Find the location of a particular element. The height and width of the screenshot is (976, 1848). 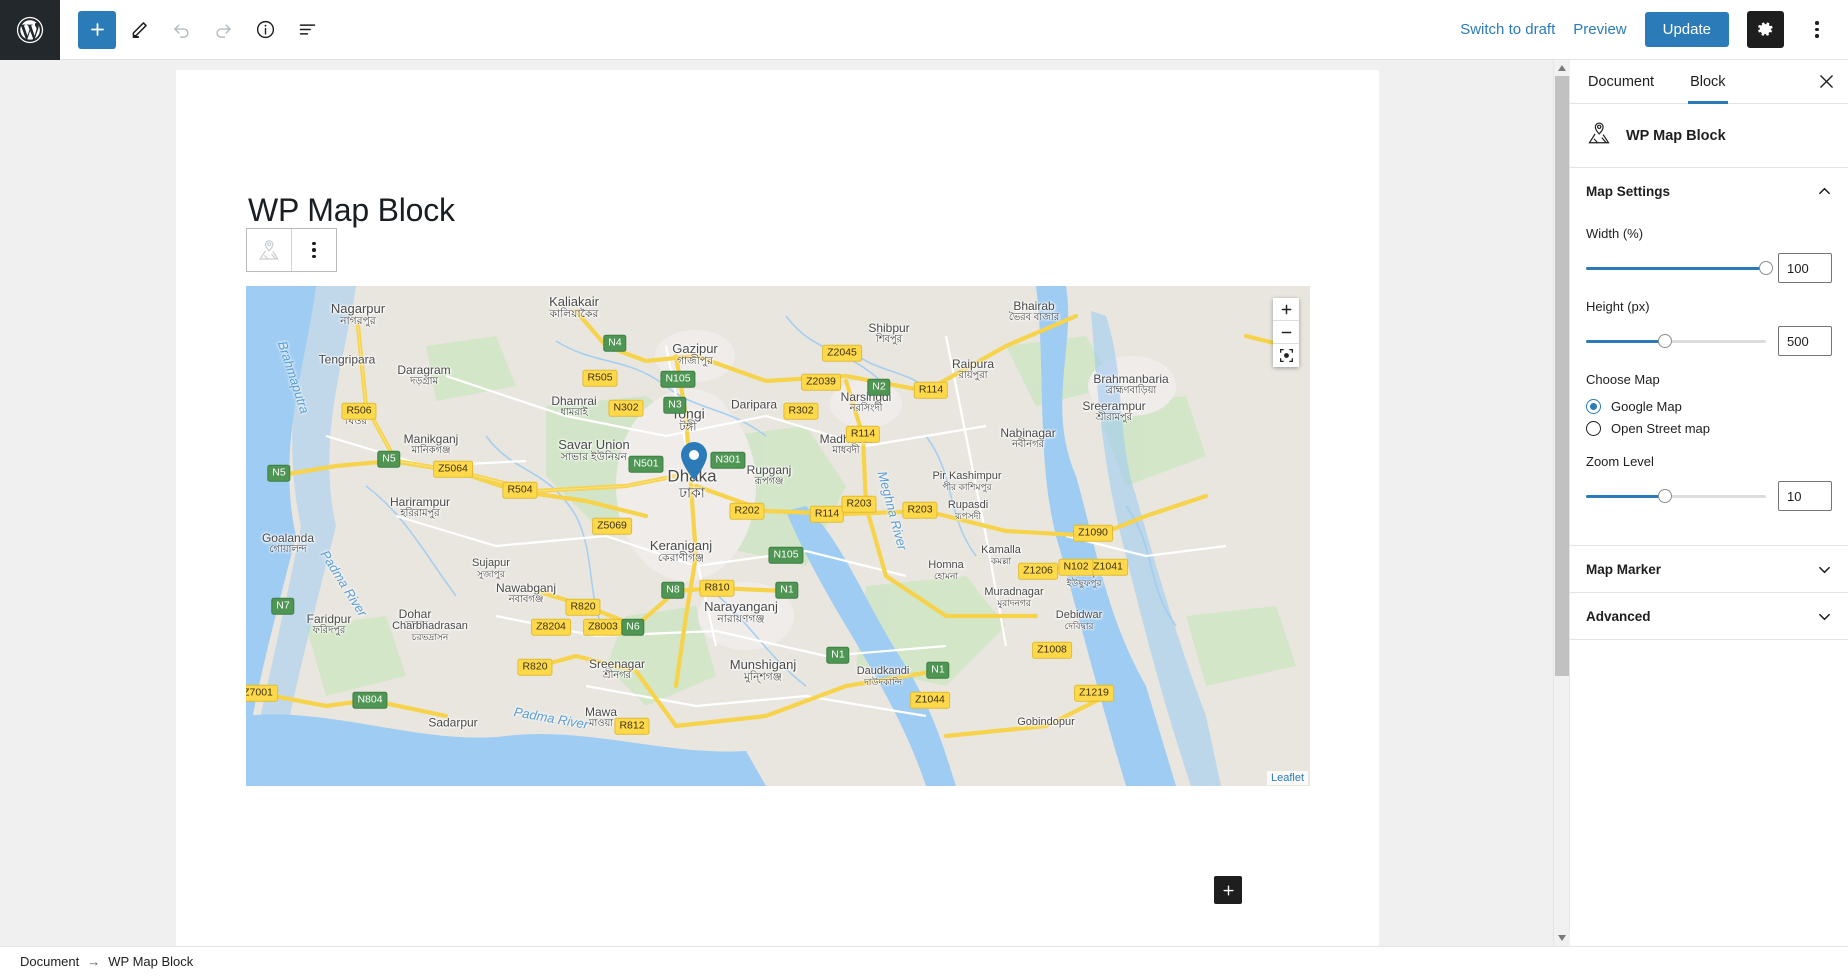

panel-map-settings-body: Width (%) Height (px) Choose Map is located at coordinates (1709, 379).